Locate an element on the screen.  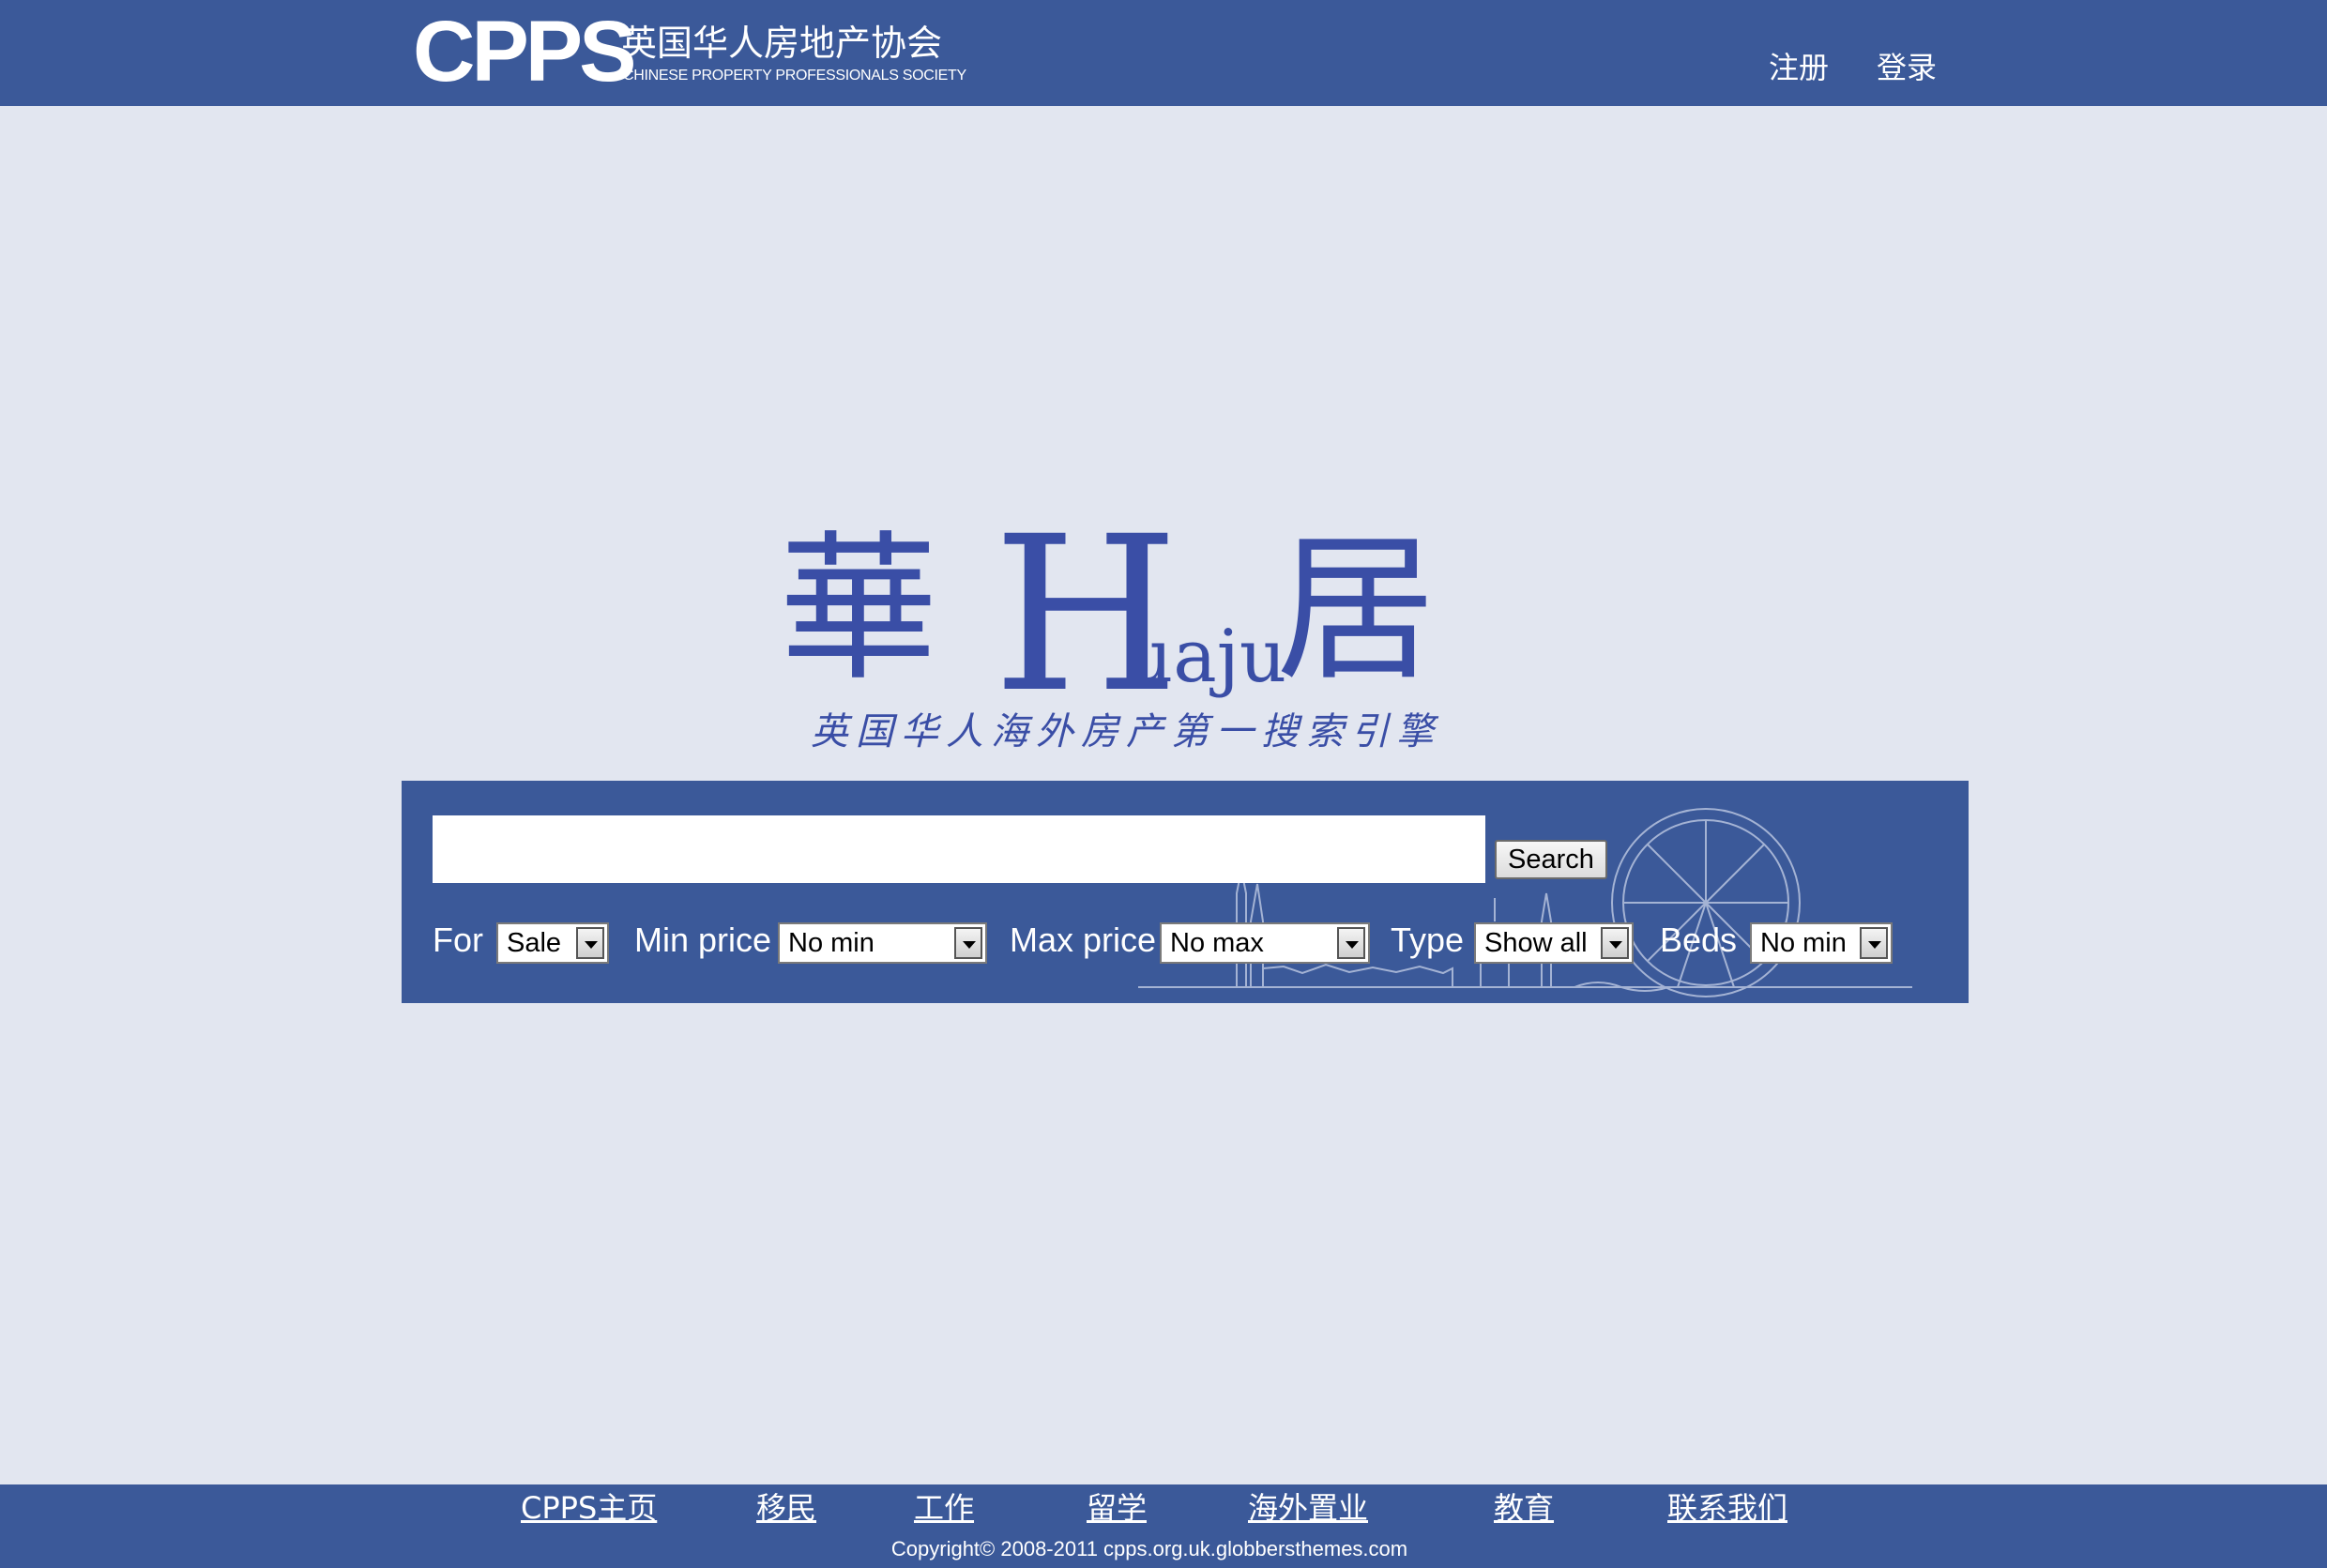
beds-select-value: No min is located at coordinates (1804, 943).